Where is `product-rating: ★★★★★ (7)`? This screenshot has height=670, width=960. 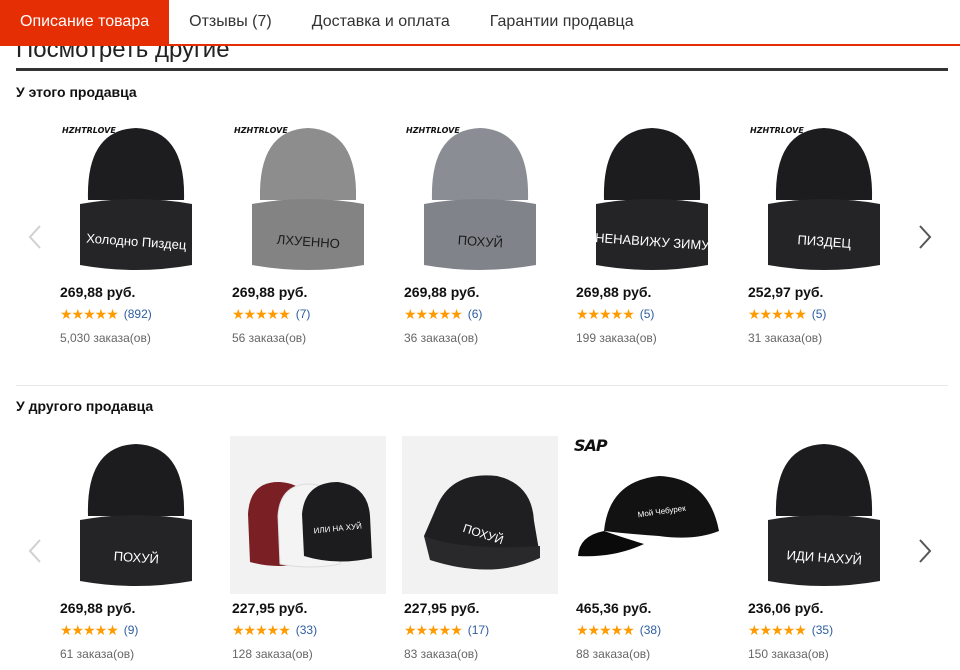
product-rating: ★★★★★ (7) is located at coordinates (311, 314).